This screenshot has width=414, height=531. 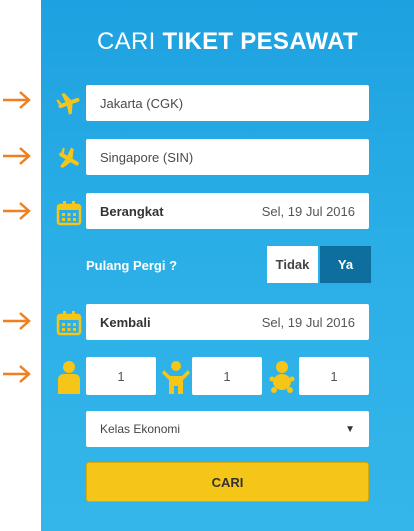 I want to click on child-count-input: 1, so click(x=227, y=376).